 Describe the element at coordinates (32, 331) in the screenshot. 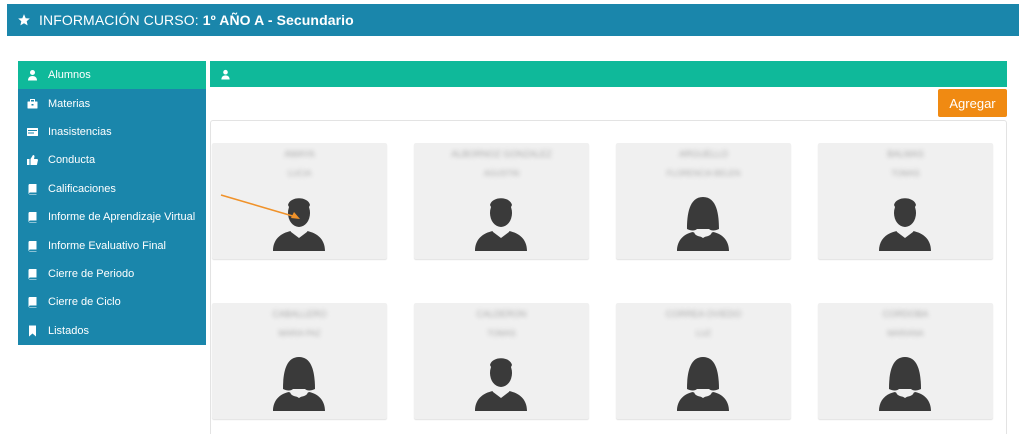

I see `bookmark-icon` at that location.